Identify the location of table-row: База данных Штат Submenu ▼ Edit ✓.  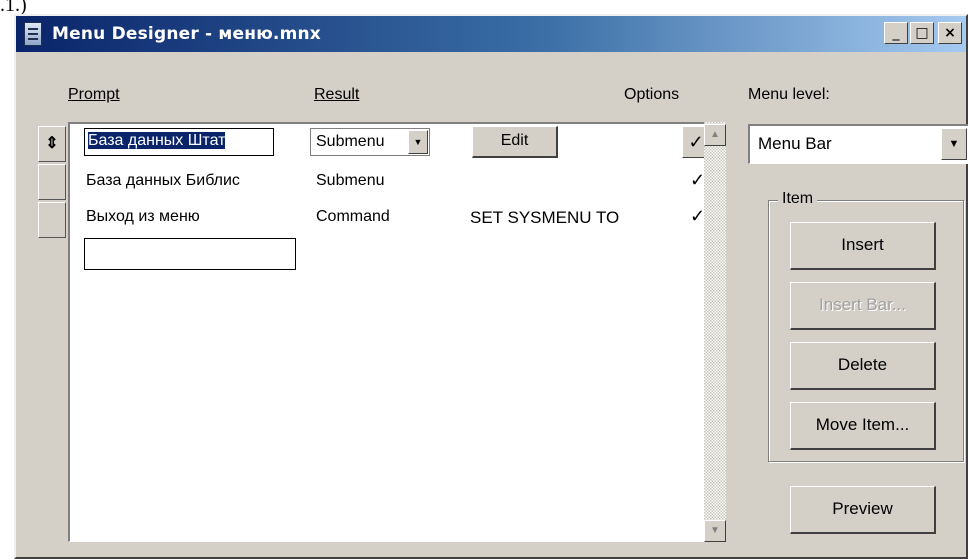
(393, 142).